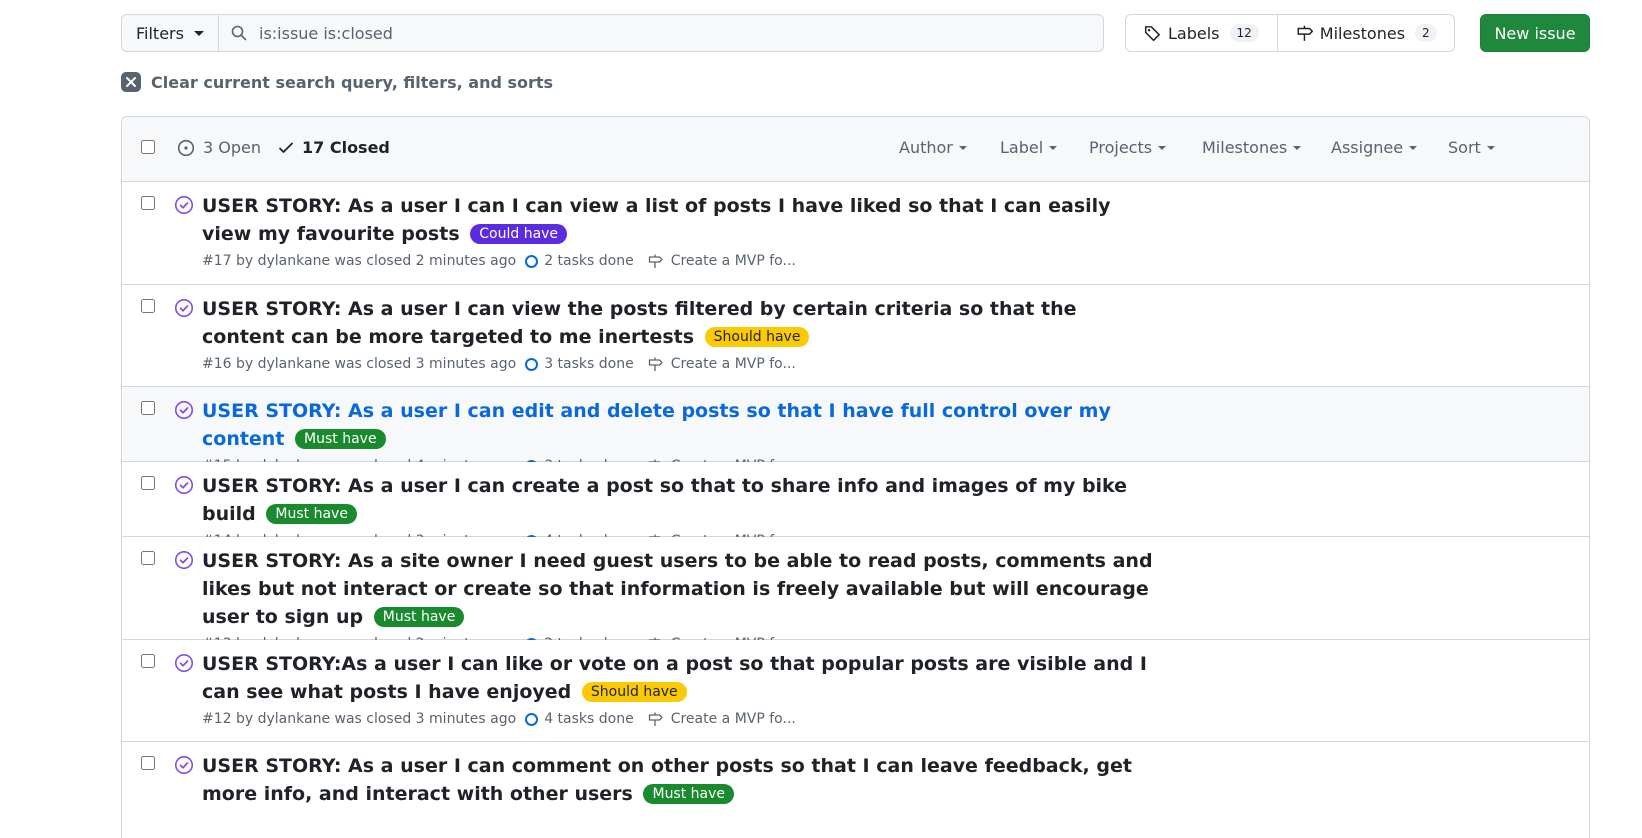 The width and height of the screenshot is (1642, 838). I want to click on tasks-progress: 3 tasks done, so click(579, 364).